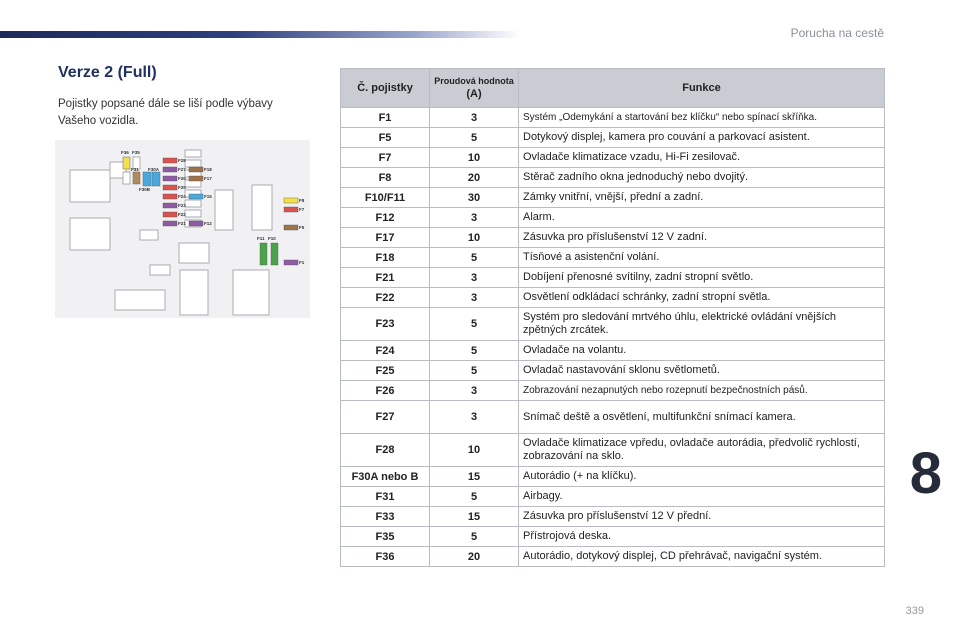 This screenshot has width=960, height=640. What do you see at coordinates (302, 200) in the screenshot?
I see `diagram-label: F8` at bounding box center [302, 200].